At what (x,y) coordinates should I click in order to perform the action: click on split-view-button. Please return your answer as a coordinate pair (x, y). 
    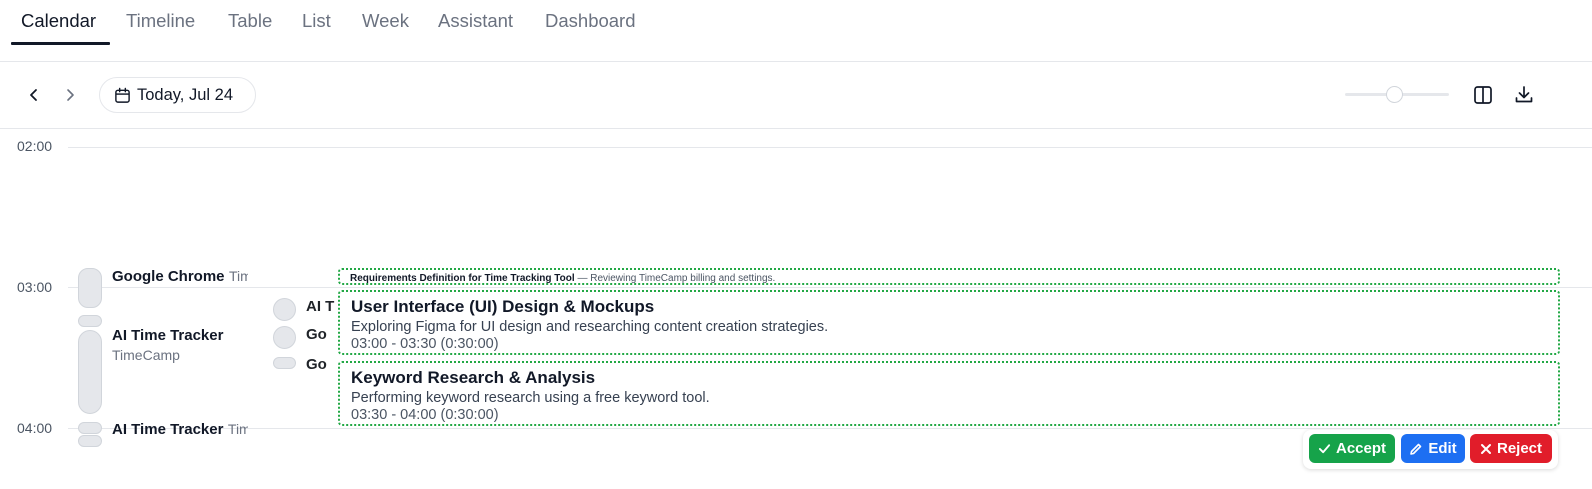
    Looking at the image, I should click on (1483, 95).